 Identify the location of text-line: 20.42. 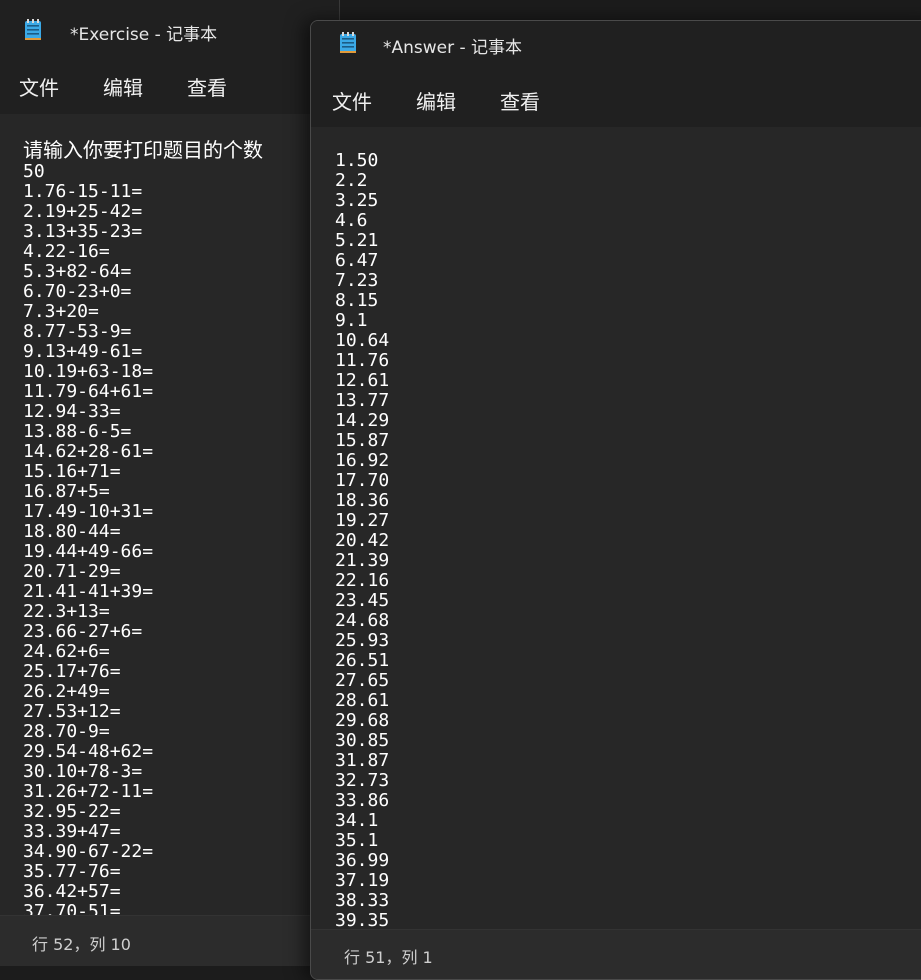
(362, 540).